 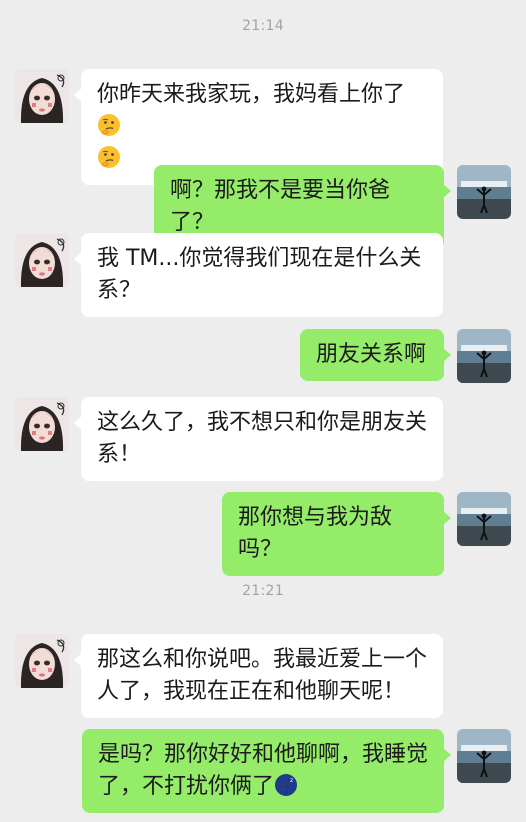 What do you see at coordinates (291, 780) in the screenshot?
I see `svg-text: z` at bounding box center [291, 780].